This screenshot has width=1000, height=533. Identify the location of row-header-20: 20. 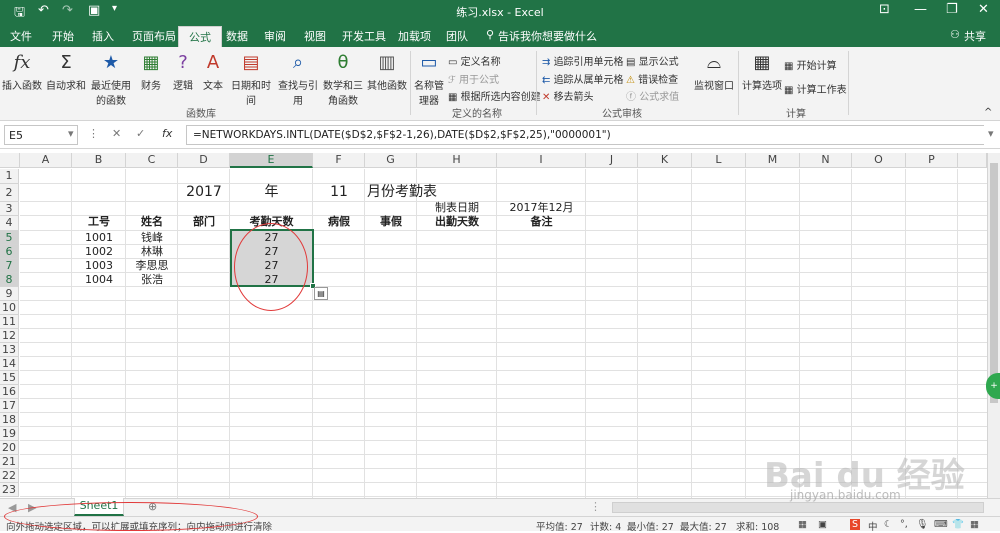
(9, 448).